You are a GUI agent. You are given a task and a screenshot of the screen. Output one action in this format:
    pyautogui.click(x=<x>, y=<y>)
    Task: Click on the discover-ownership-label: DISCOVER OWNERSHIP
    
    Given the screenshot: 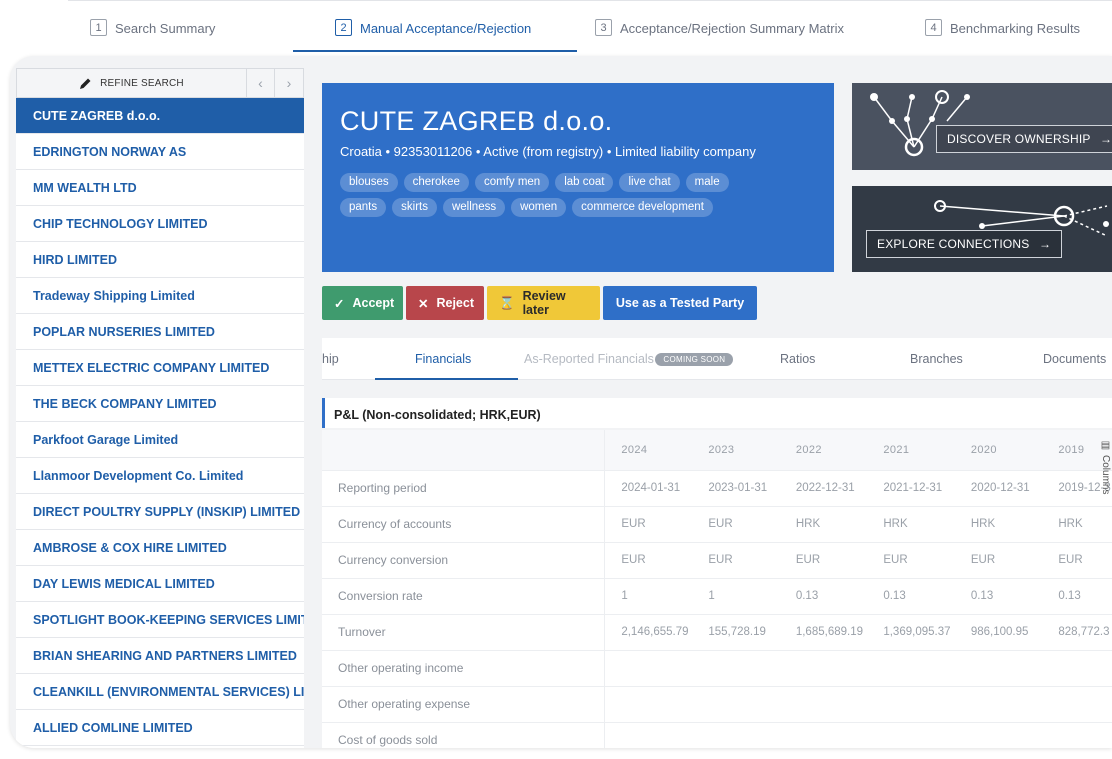 What is the action you would take?
    pyautogui.click(x=1019, y=139)
    